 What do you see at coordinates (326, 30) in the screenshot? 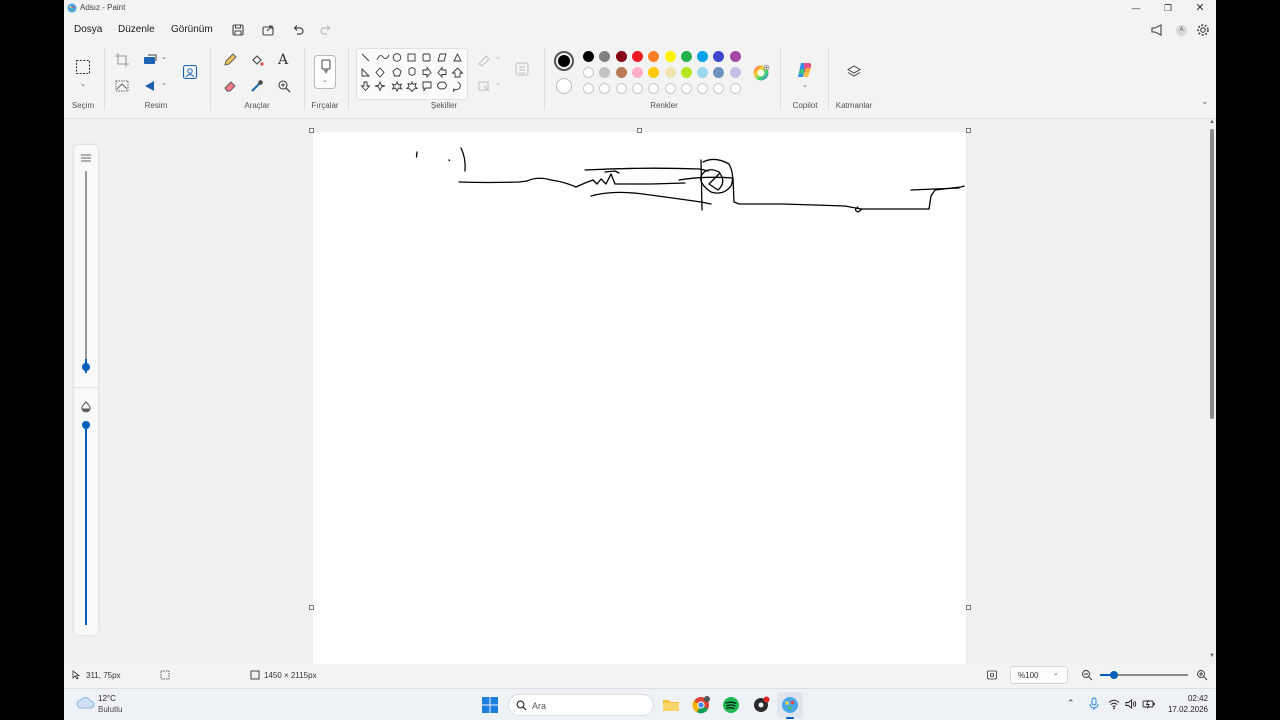
I see `redo-icon` at bounding box center [326, 30].